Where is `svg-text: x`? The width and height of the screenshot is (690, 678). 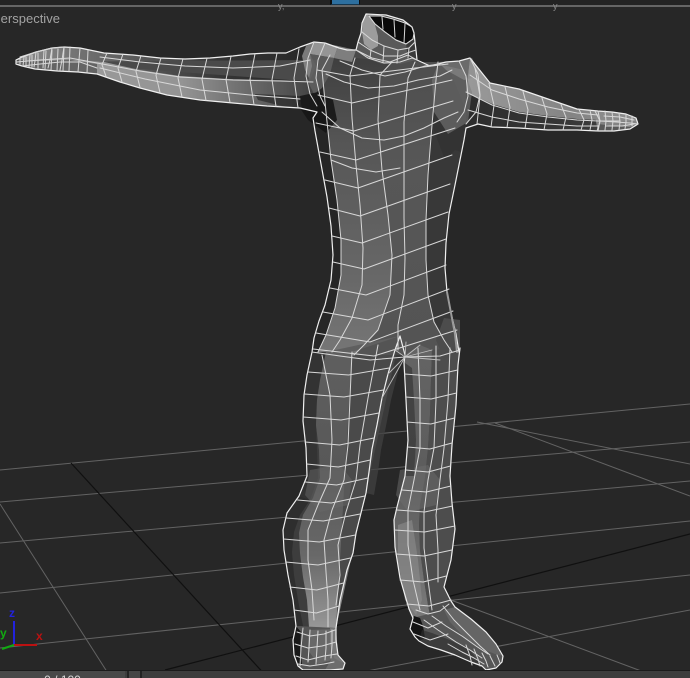 svg-text: x is located at coordinates (39, 636).